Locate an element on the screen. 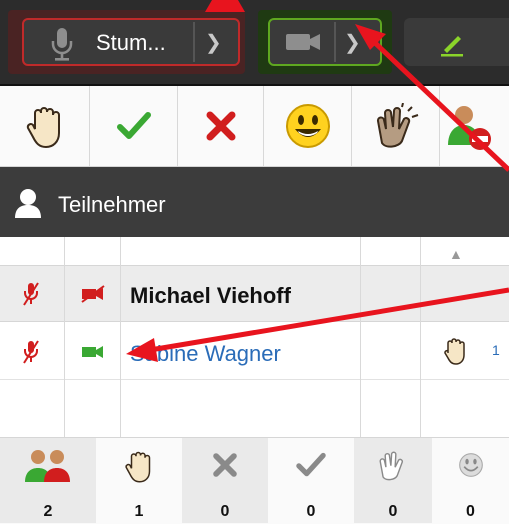  raise-hand-button is located at coordinates (45, 126).